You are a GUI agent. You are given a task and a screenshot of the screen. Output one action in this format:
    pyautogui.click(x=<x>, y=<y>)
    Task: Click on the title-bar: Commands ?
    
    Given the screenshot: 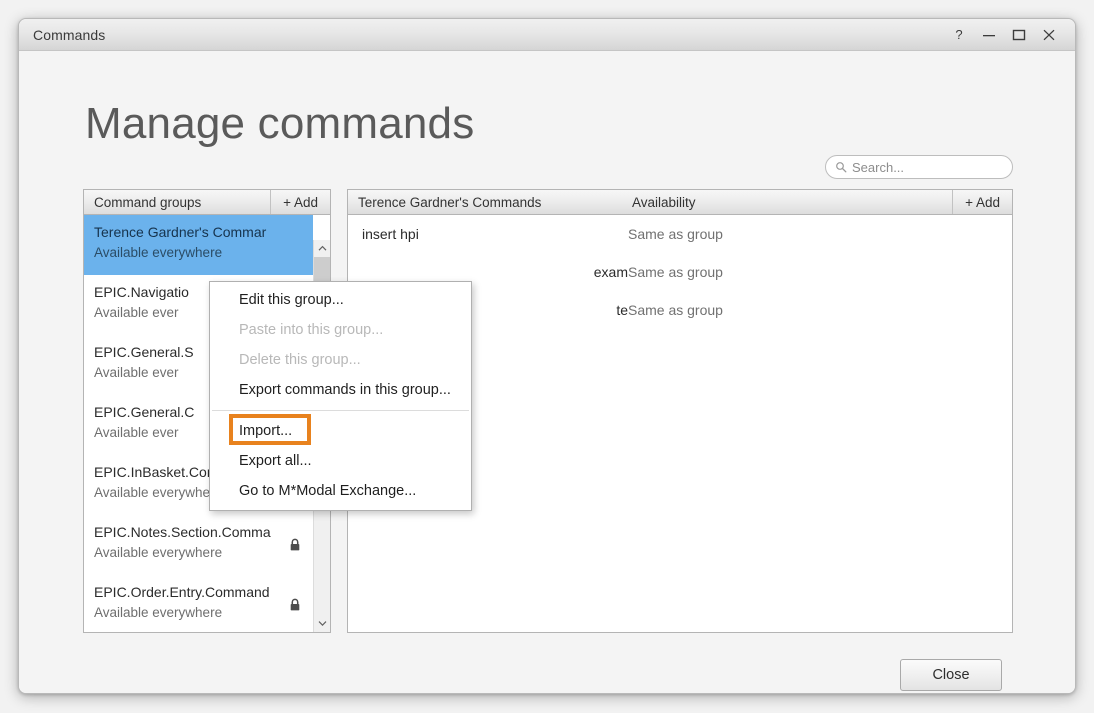 What is the action you would take?
    pyautogui.click(x=547, y=35)
    